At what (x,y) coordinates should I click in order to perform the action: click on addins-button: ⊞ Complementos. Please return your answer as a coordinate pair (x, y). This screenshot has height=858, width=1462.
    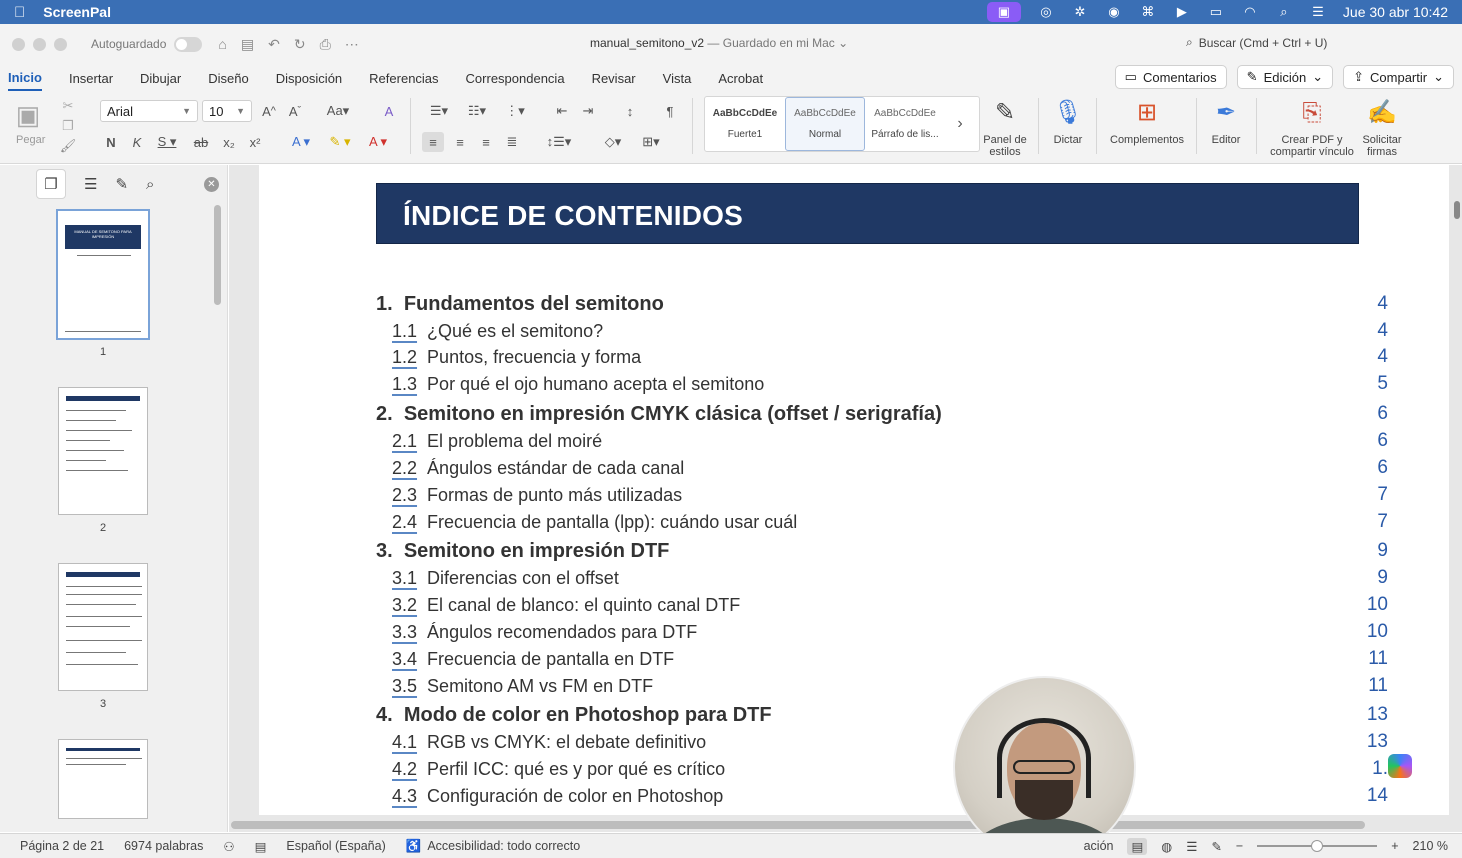
    Looking at the image, I should click on (1147, 121).